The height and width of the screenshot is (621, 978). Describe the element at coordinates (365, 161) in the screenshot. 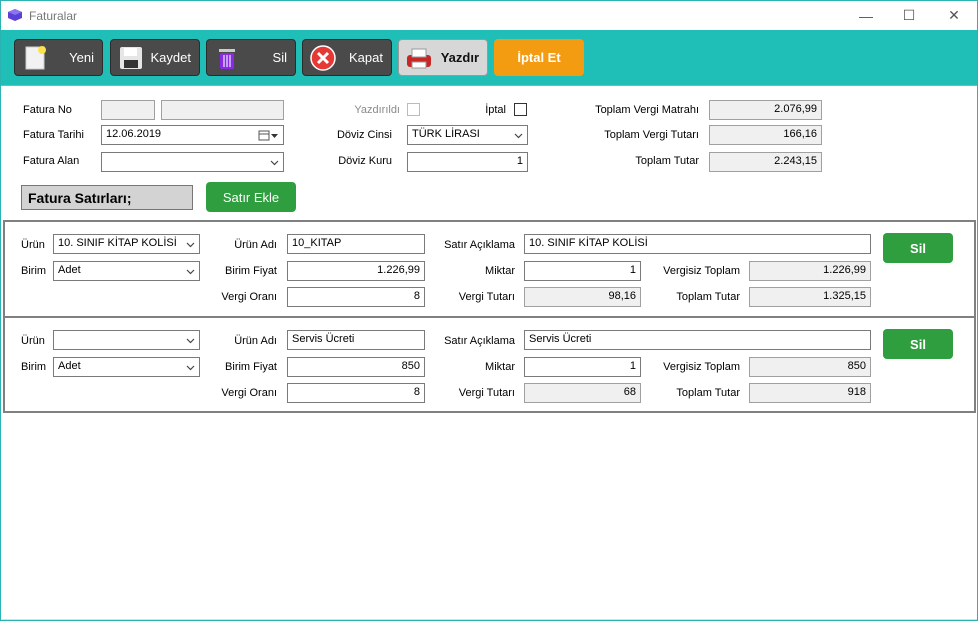

I see `doviz-kuru-label: Döviz Kuru` at that location.